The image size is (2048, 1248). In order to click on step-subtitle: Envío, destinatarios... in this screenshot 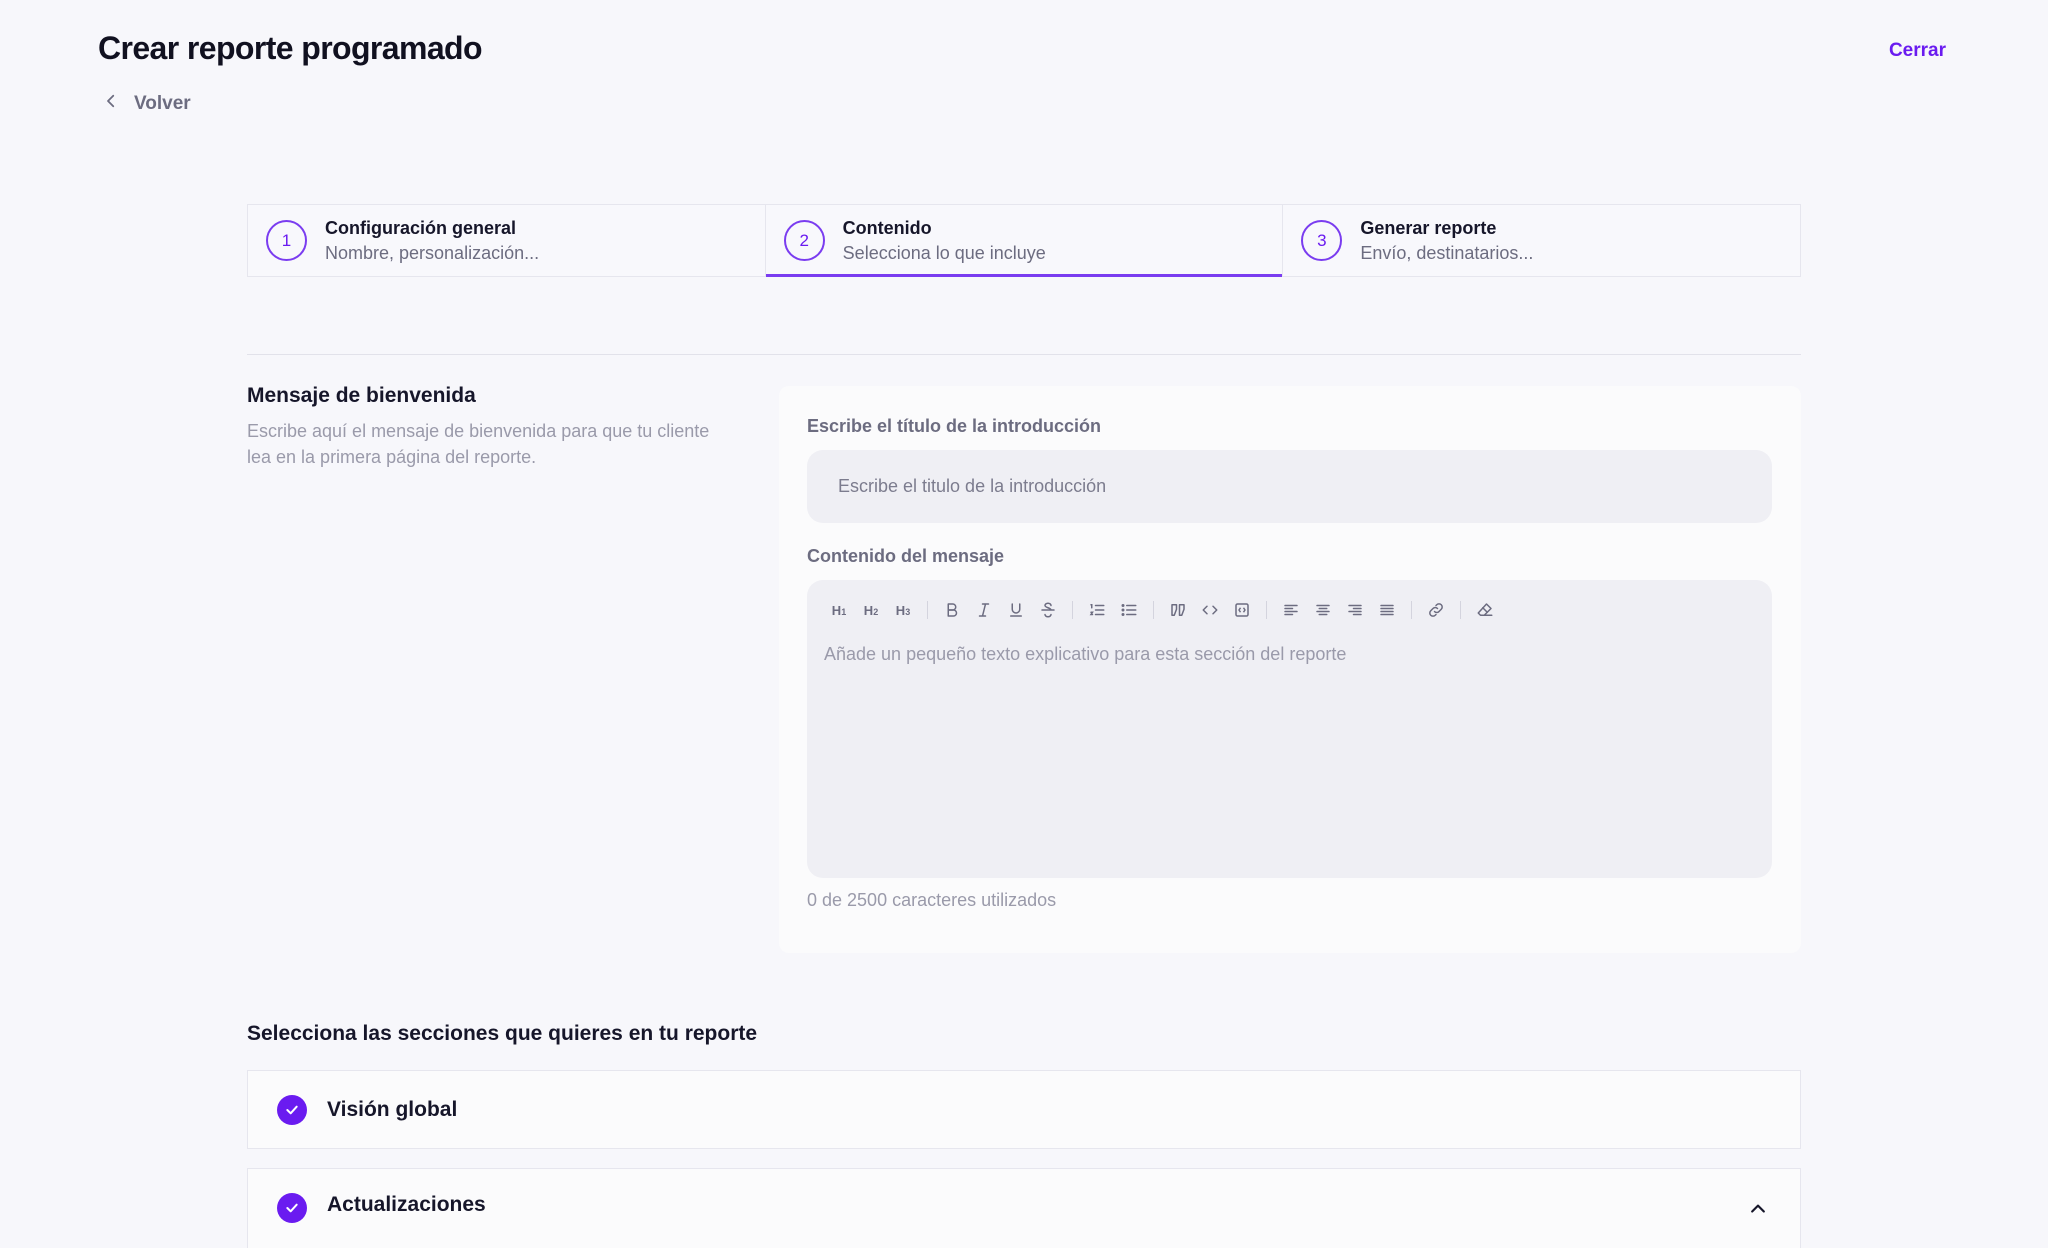, I will do `click(1447, 252)`.